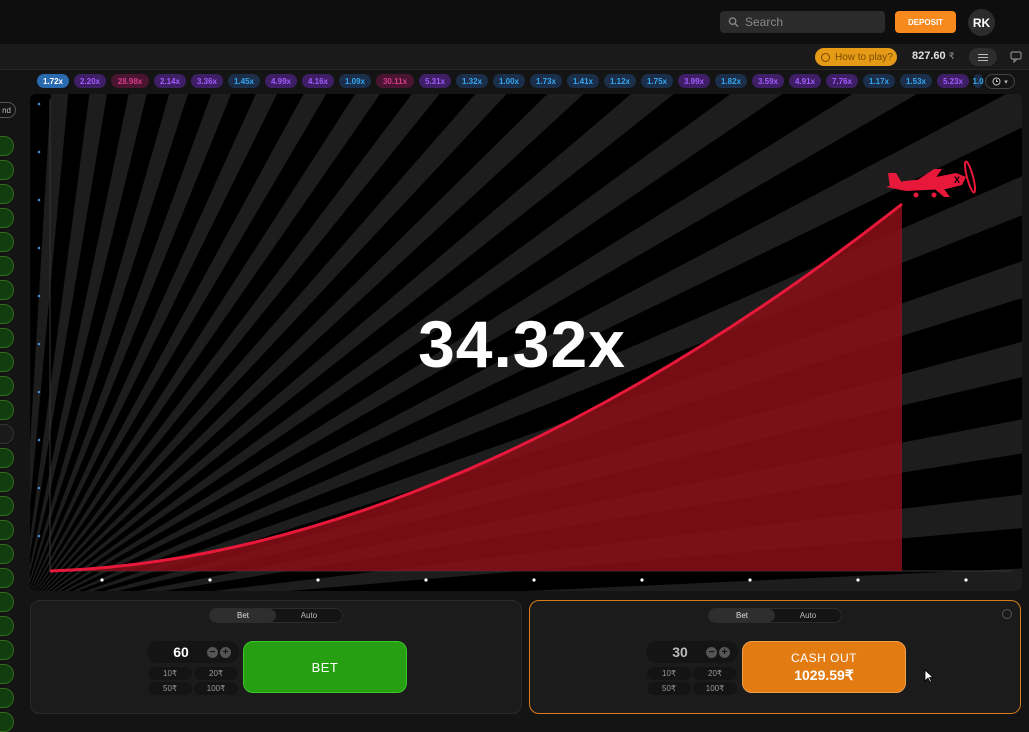  Describe the element at coordinates (472, 81) in the screenshot. I see `history-multiplier: 1.32x` at that location.